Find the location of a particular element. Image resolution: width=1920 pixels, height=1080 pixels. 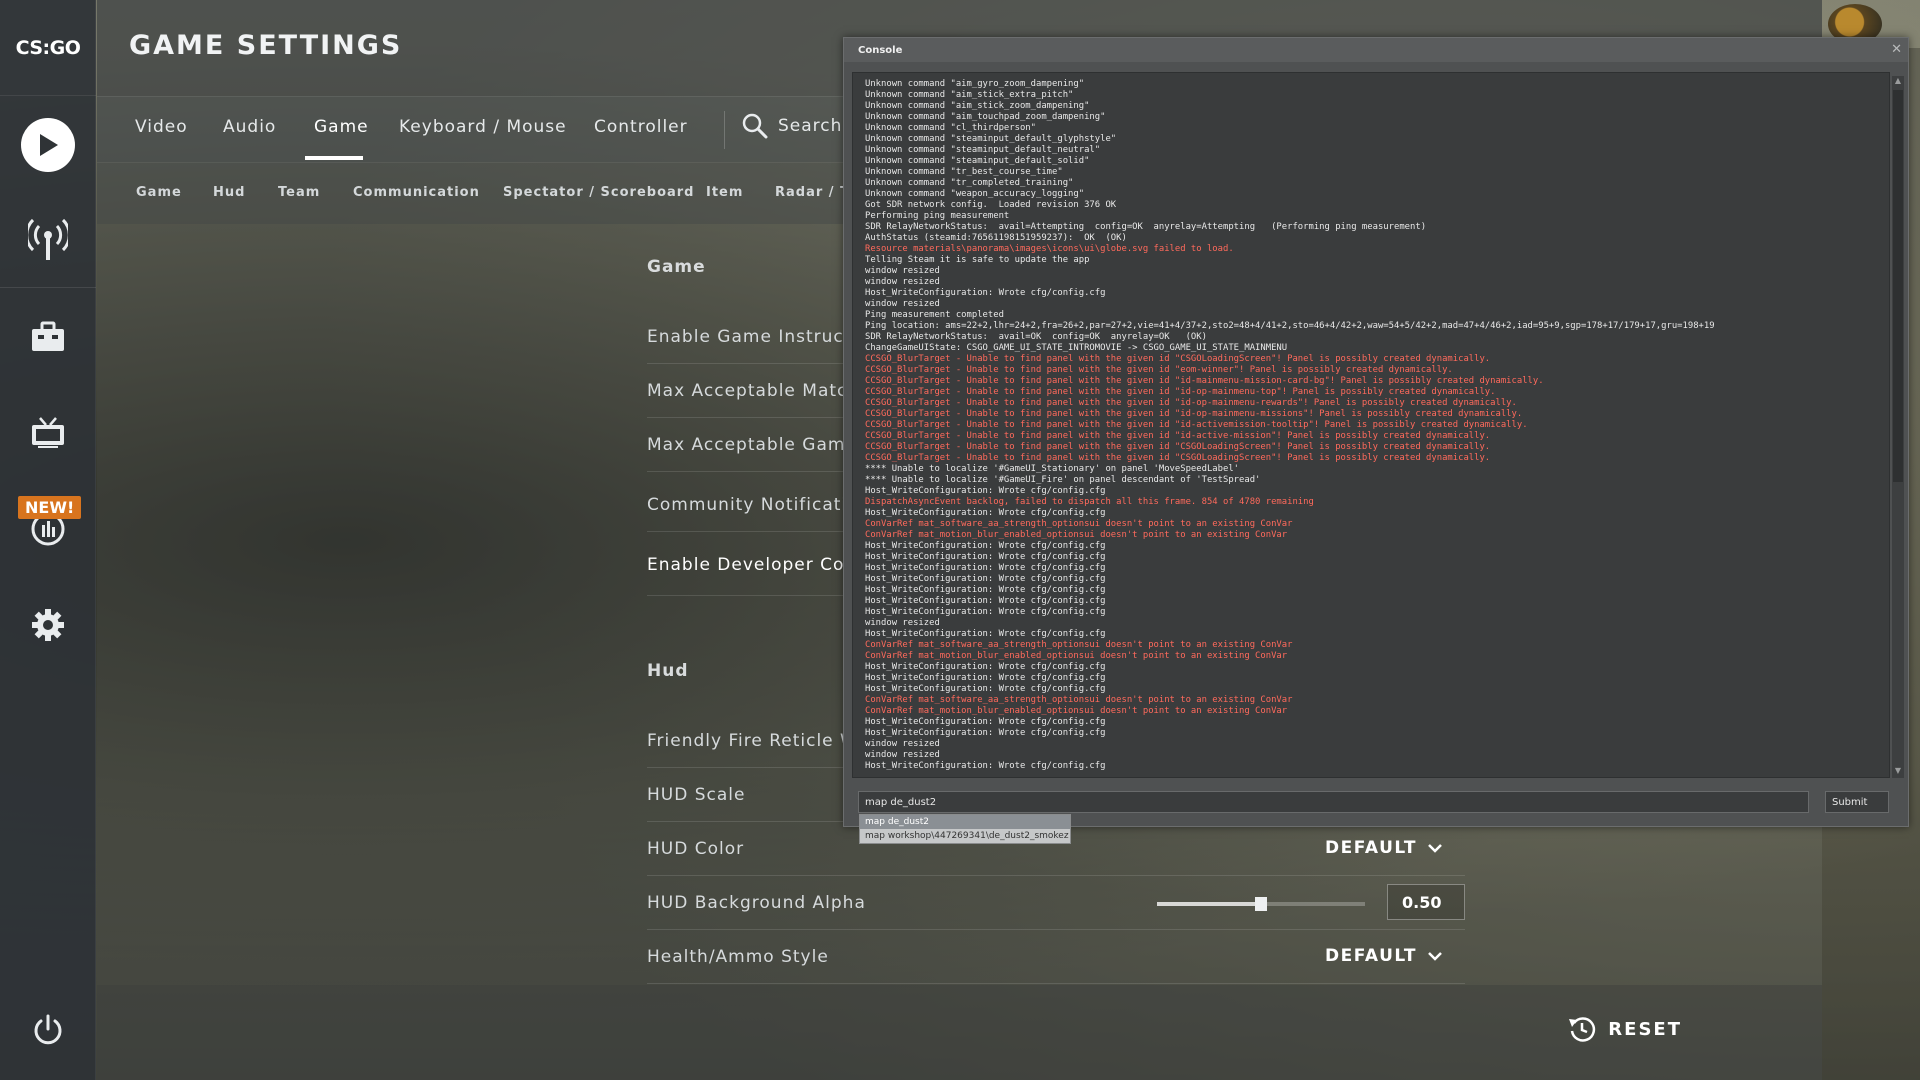

briefcase-icon is located at coordinates (48, 336).